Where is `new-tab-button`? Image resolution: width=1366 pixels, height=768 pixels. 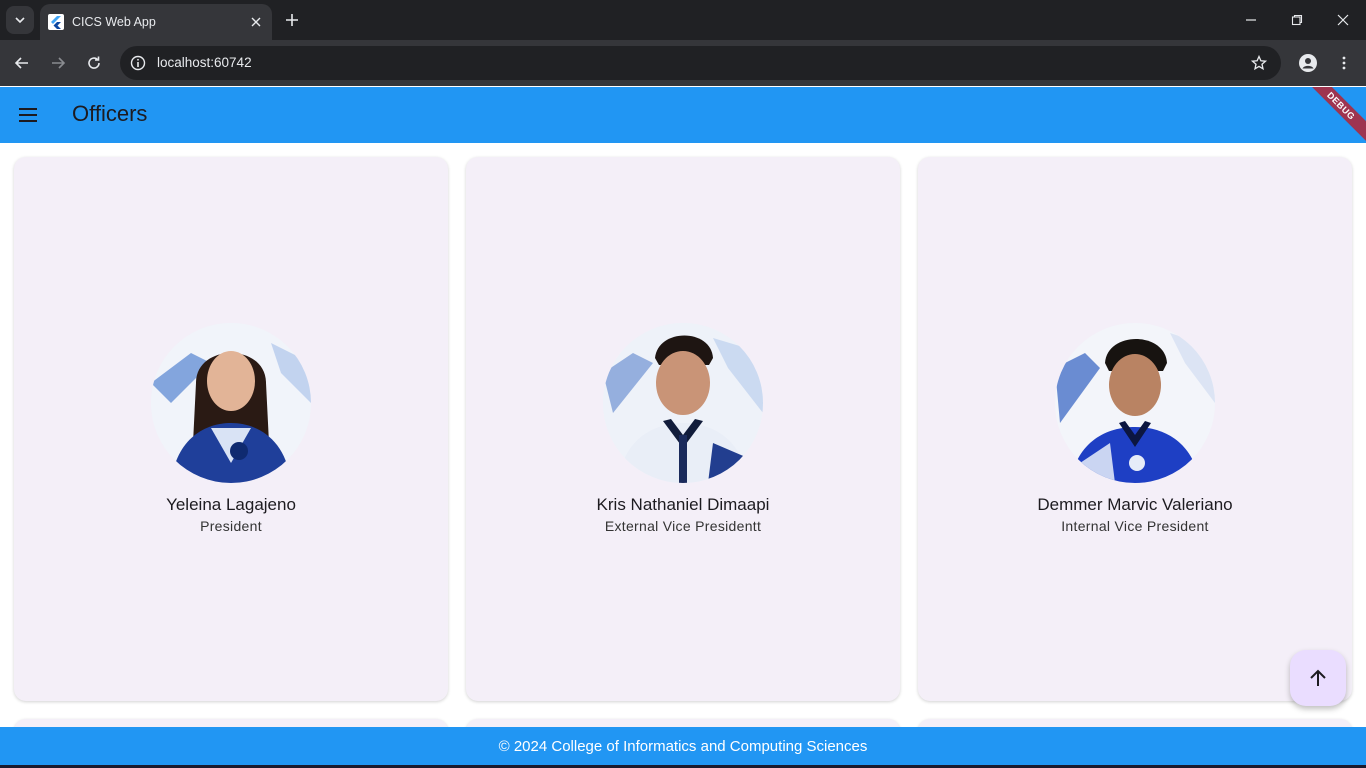 new-tab-button is located at coordinates (292, 20).